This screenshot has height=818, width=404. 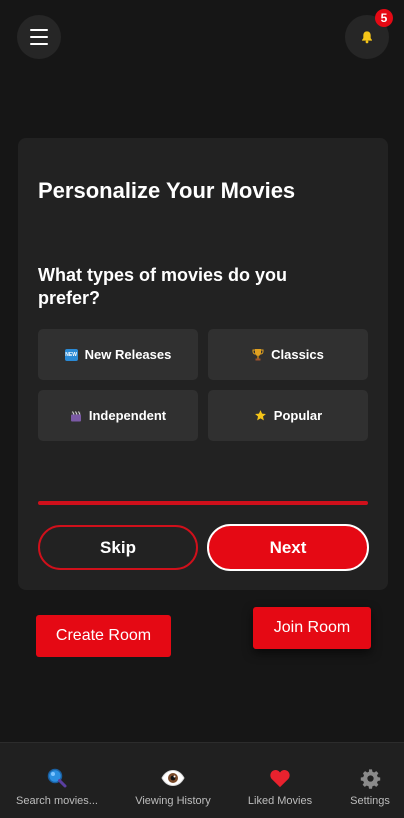 What do you see at coordinates (103, 636) in the screenshot?
I see `create-room-button: Create Room` at bounding box center [103, 636].